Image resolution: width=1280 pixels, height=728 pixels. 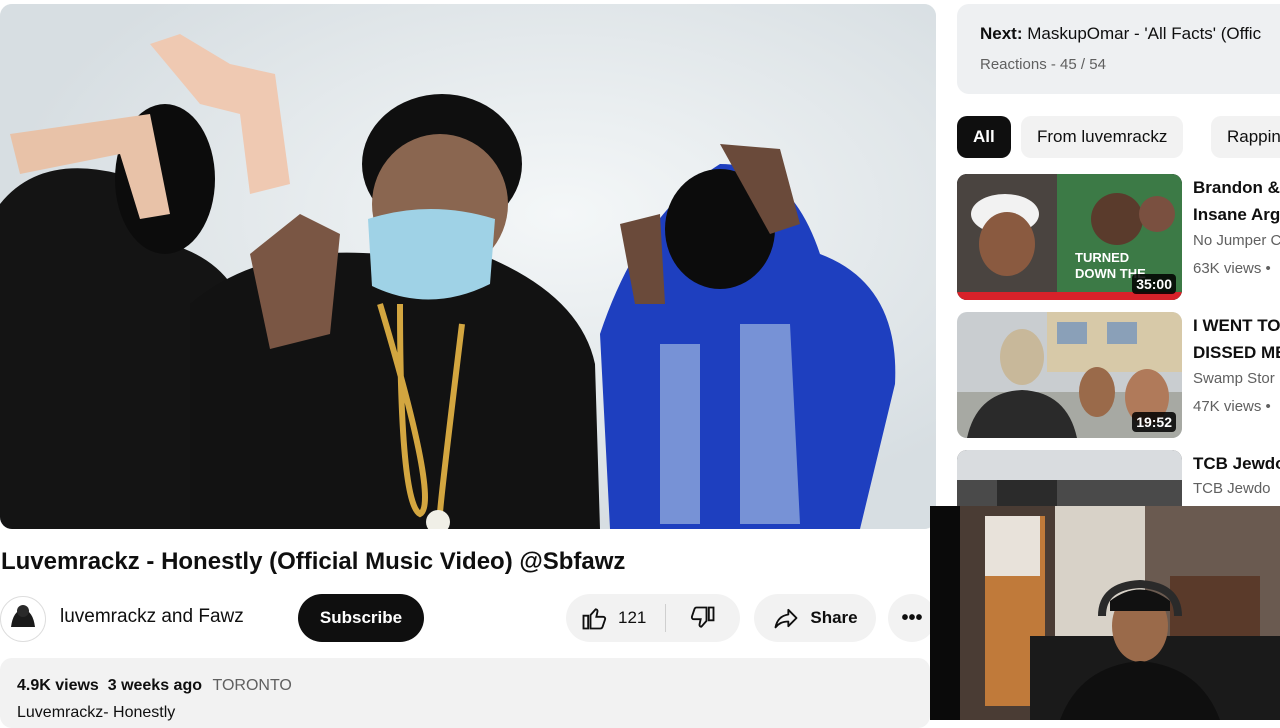 I want to click on description-meta: 4.9K views 3 weeks ago TORONTO, so click(x=154, y=686).